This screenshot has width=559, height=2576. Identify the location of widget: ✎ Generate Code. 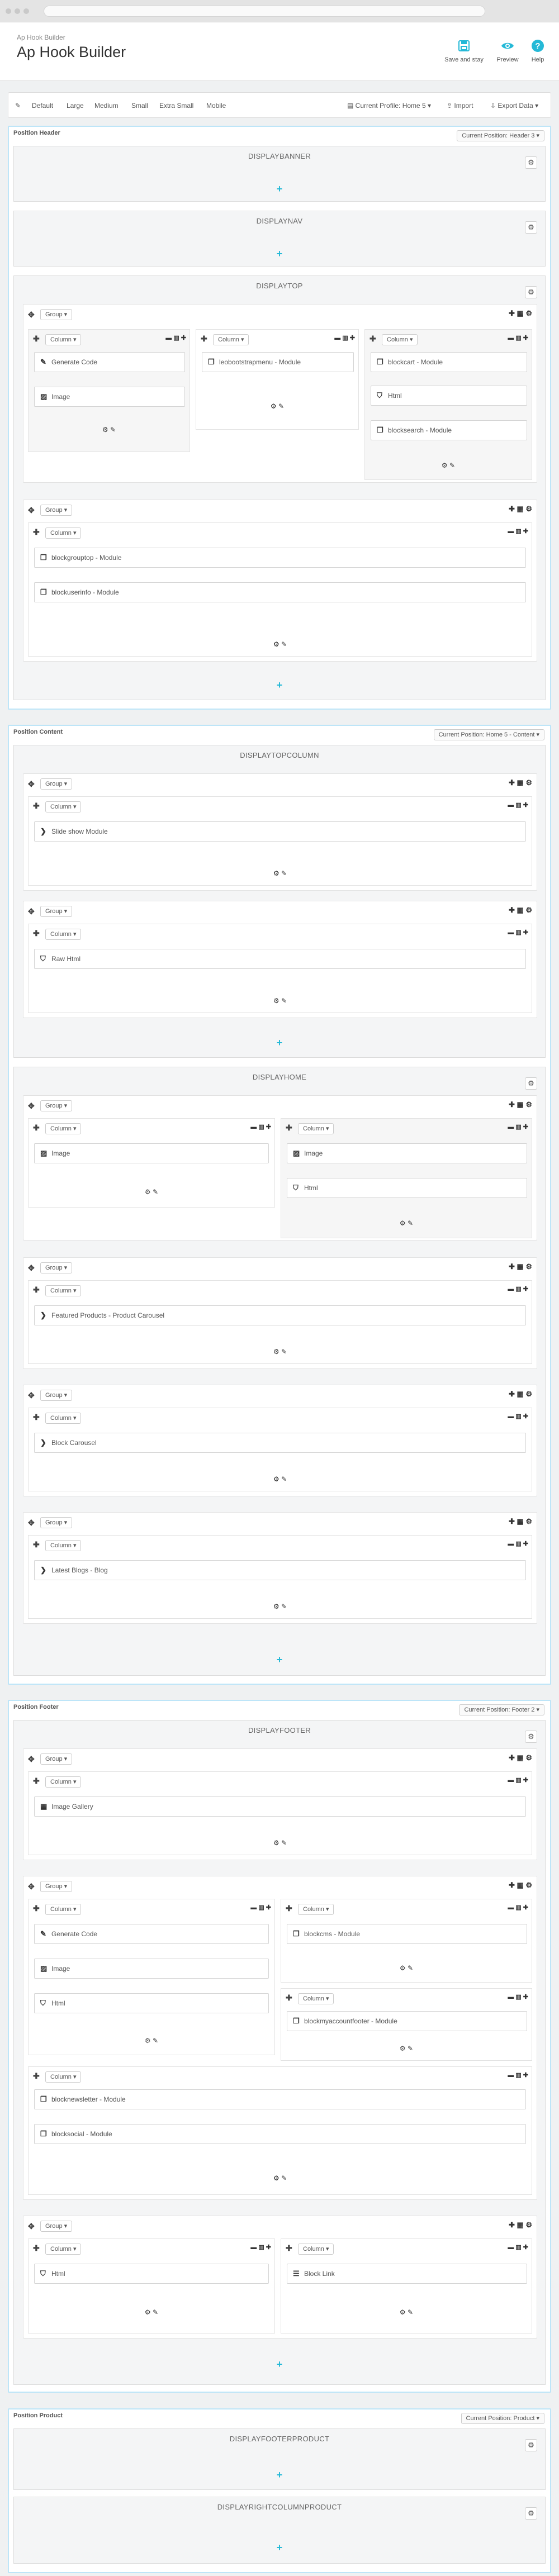
(151, 1934).